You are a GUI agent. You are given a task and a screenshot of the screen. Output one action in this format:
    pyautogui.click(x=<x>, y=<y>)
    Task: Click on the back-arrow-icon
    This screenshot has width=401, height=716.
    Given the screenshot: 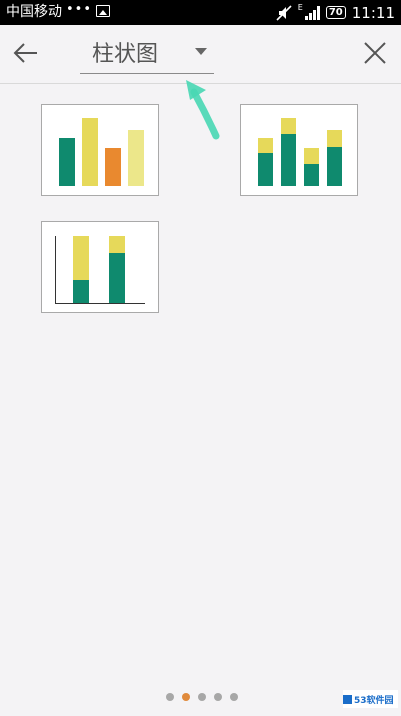 What is the action you would take?
    pyautogui.click(x=25, y=53)
    